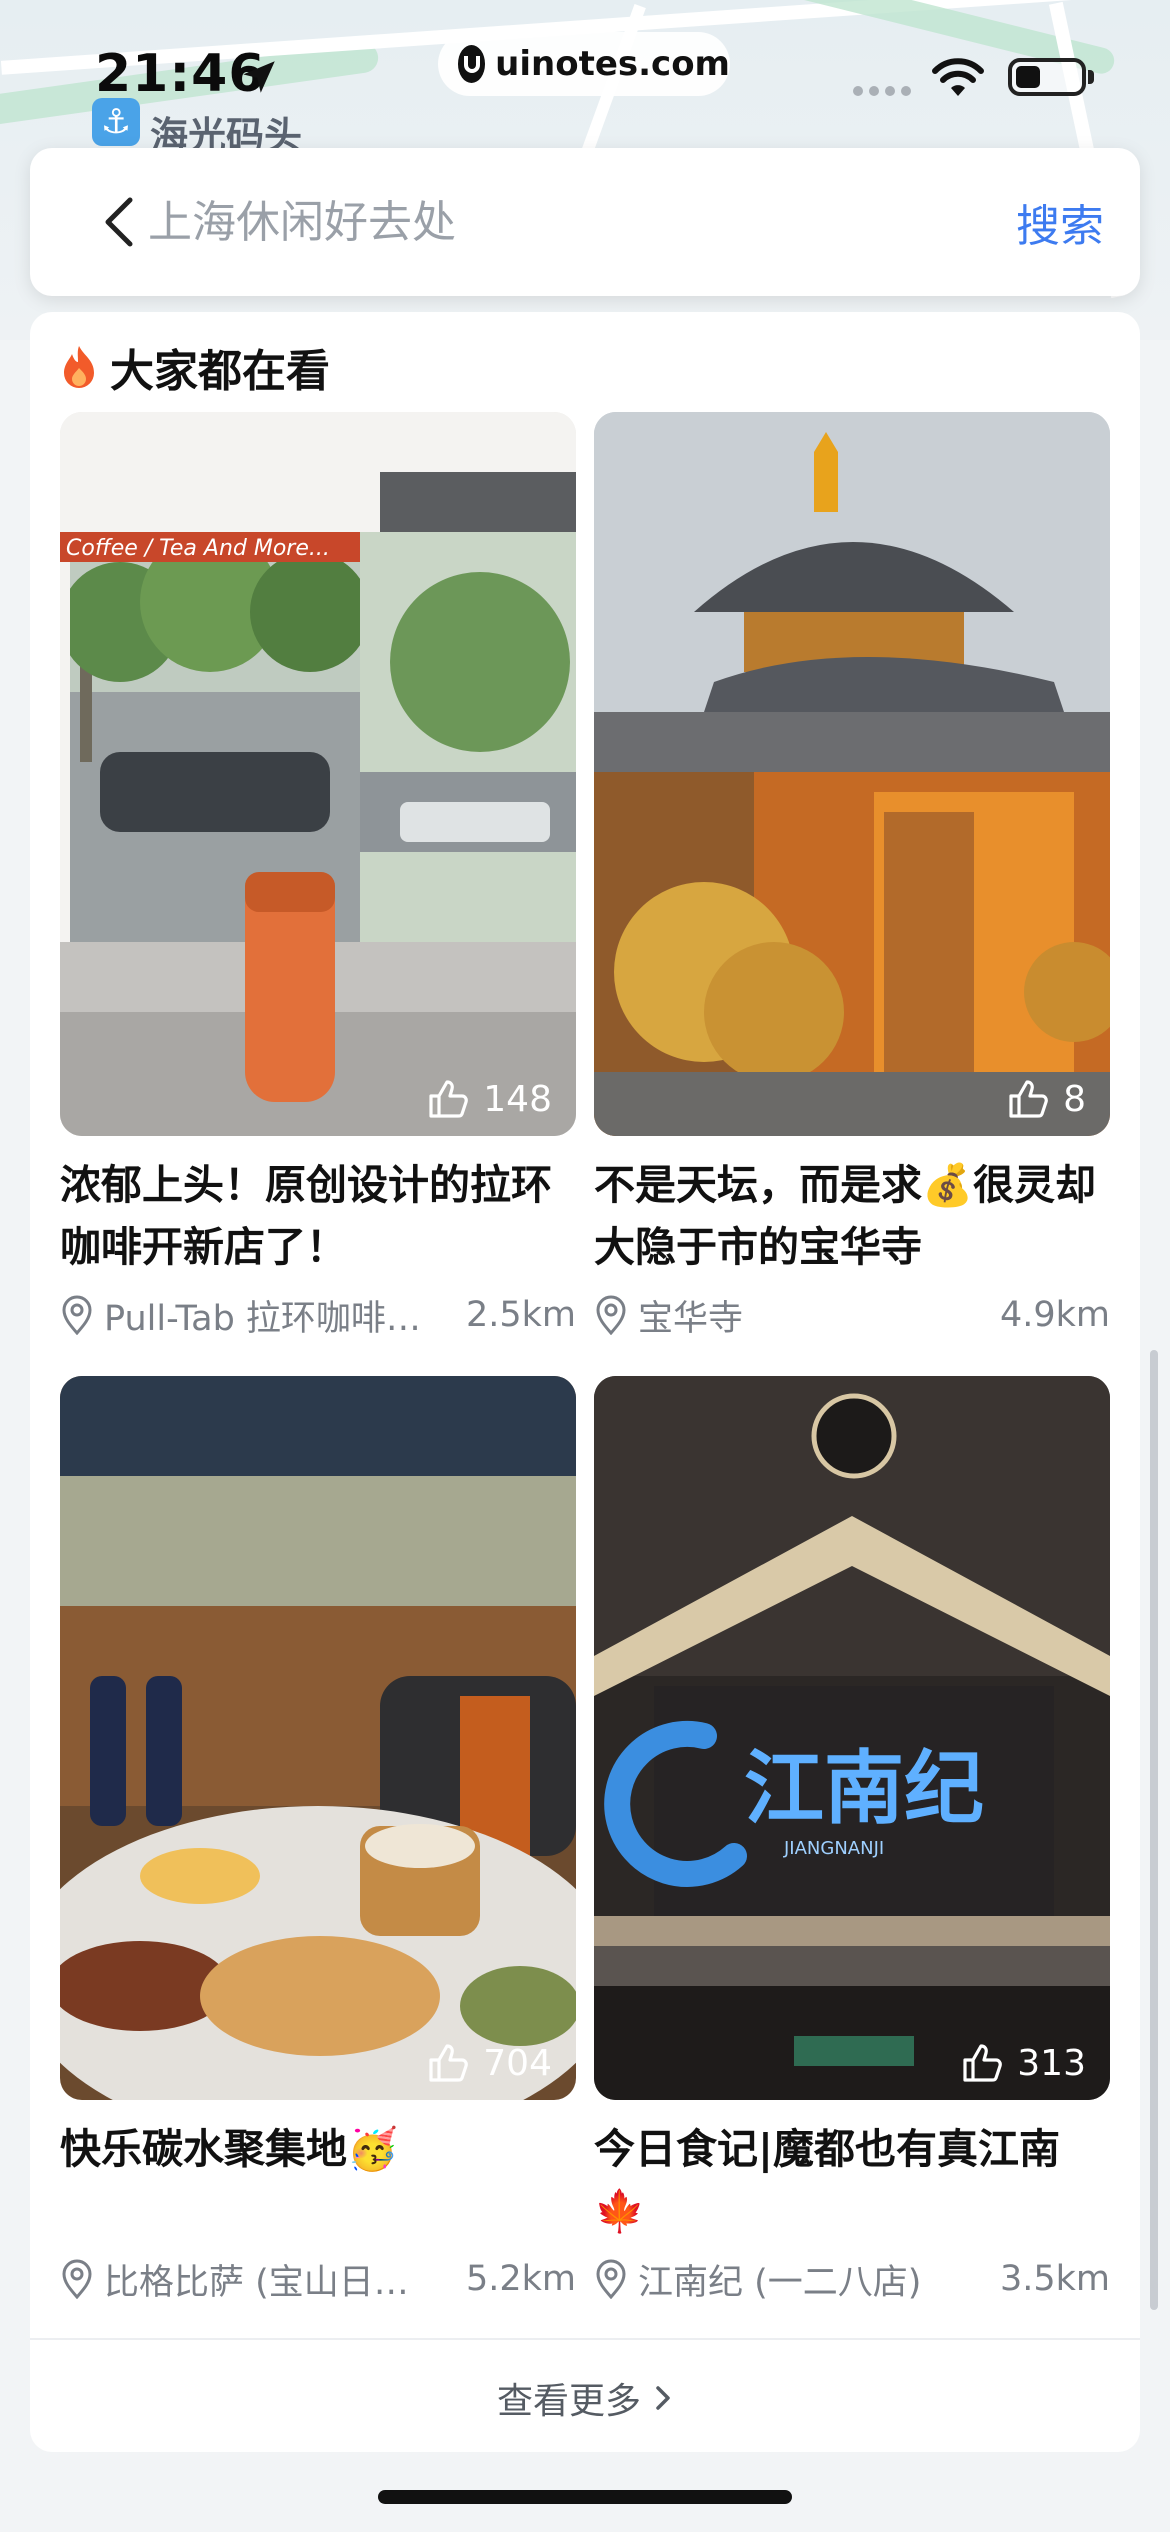  What do you see at coordinates (1091, 77) in the screenshot?
I see `battery-cap` at bounding box center [1091, 77].